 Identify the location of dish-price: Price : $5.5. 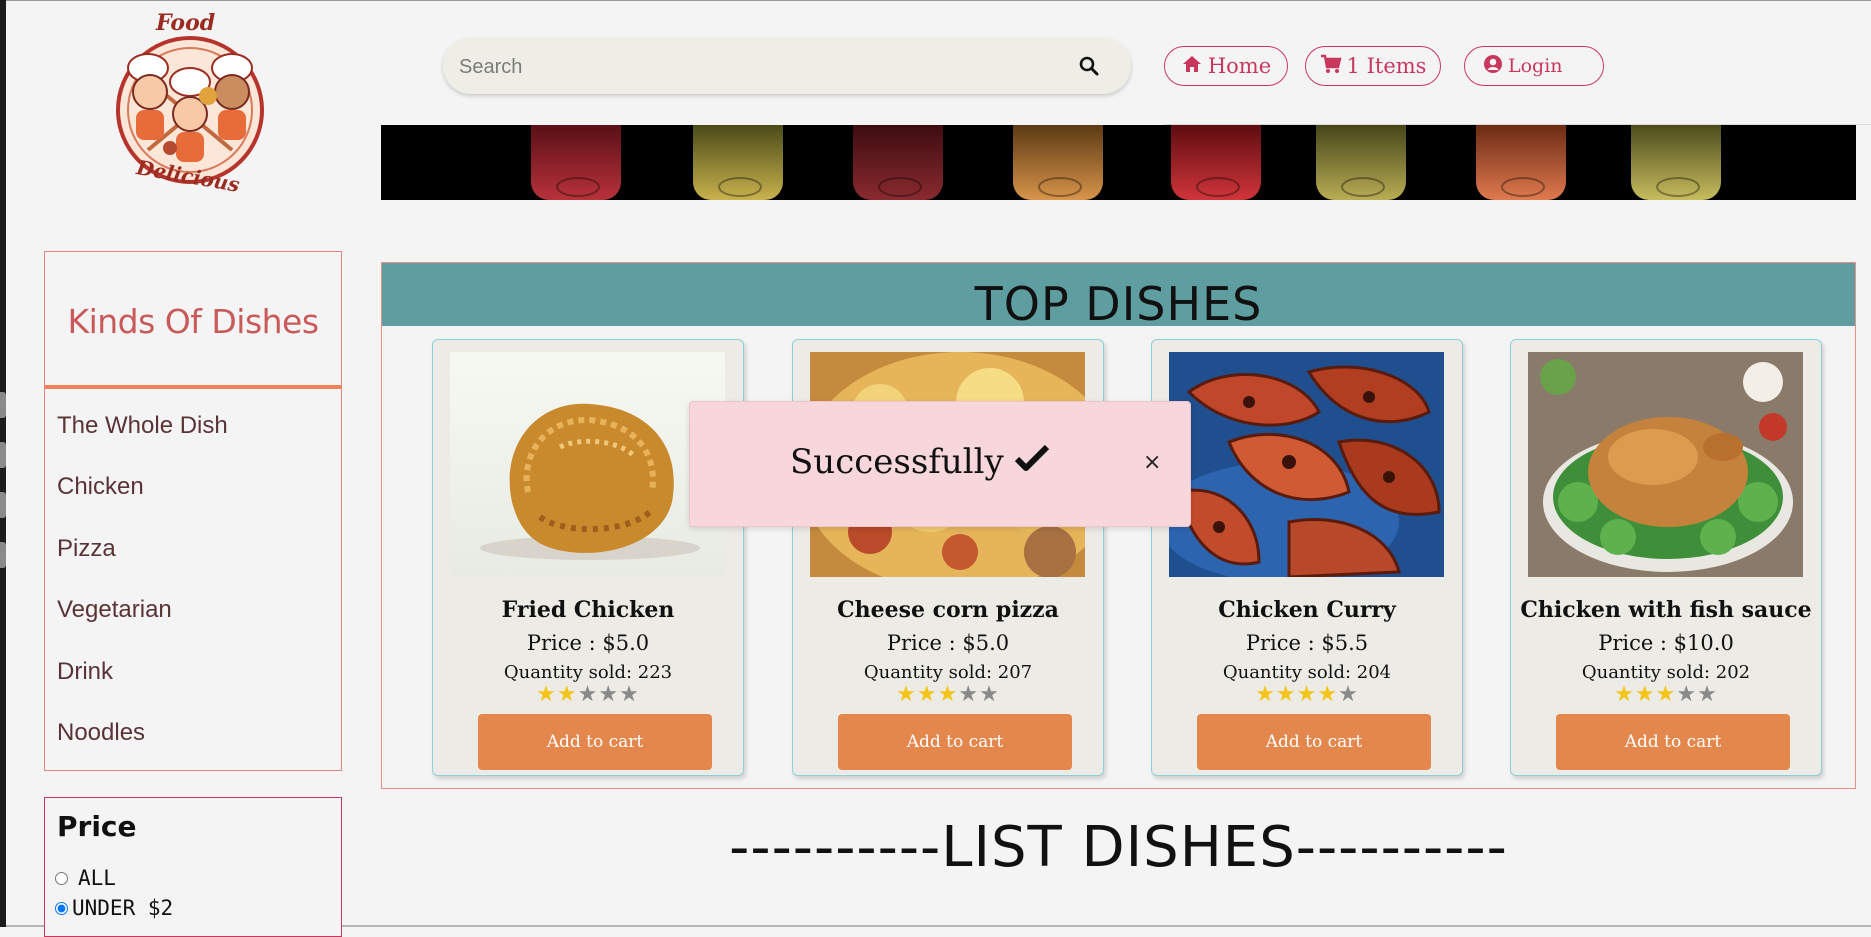
(1307, 643).